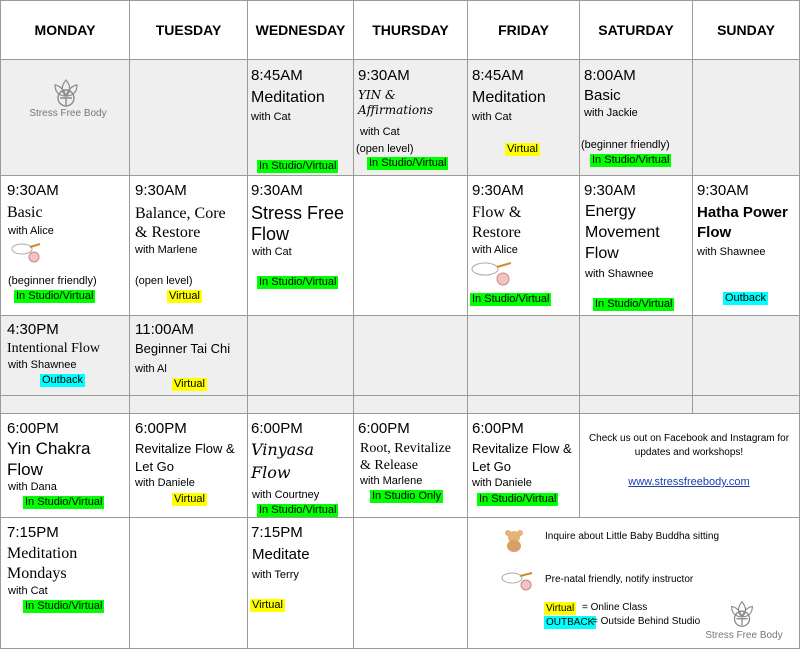 The image size is (800, 649). I want to click on r5-mon-title2: Mondays, so click(37, 573).